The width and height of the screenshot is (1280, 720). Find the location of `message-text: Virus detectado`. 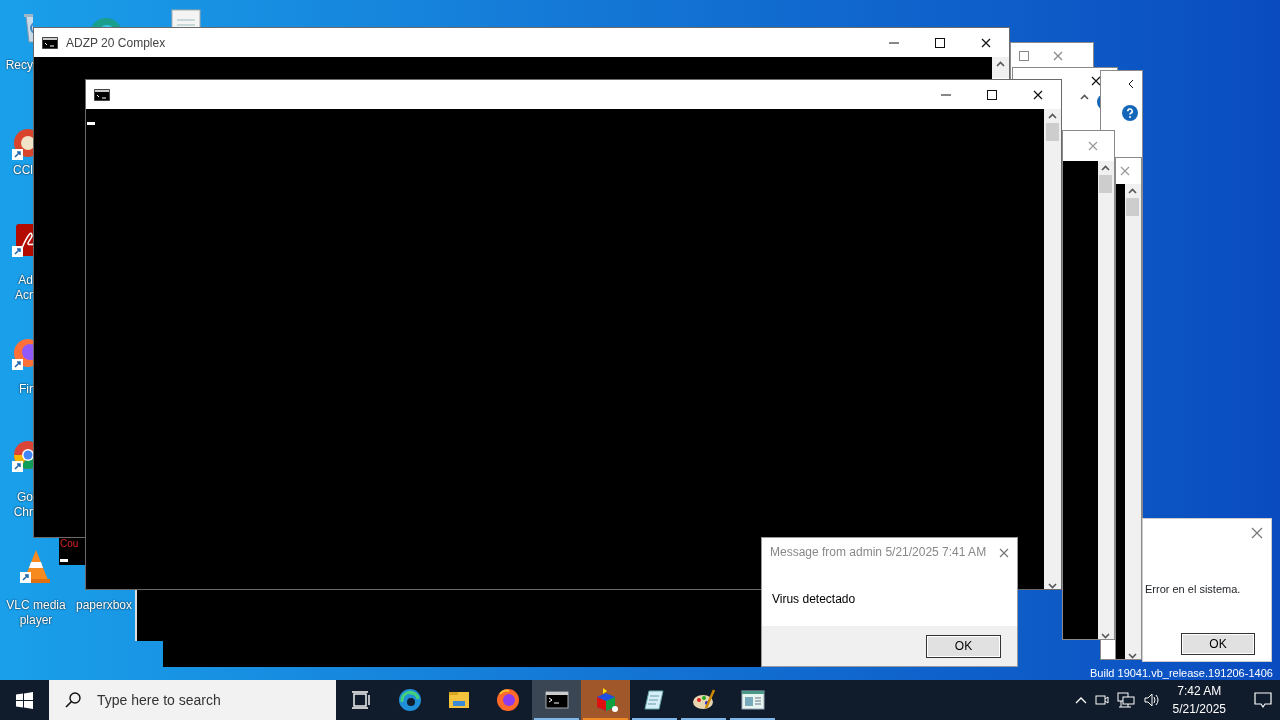

message-text: Virus detectado is located at coordinates (814, 599).